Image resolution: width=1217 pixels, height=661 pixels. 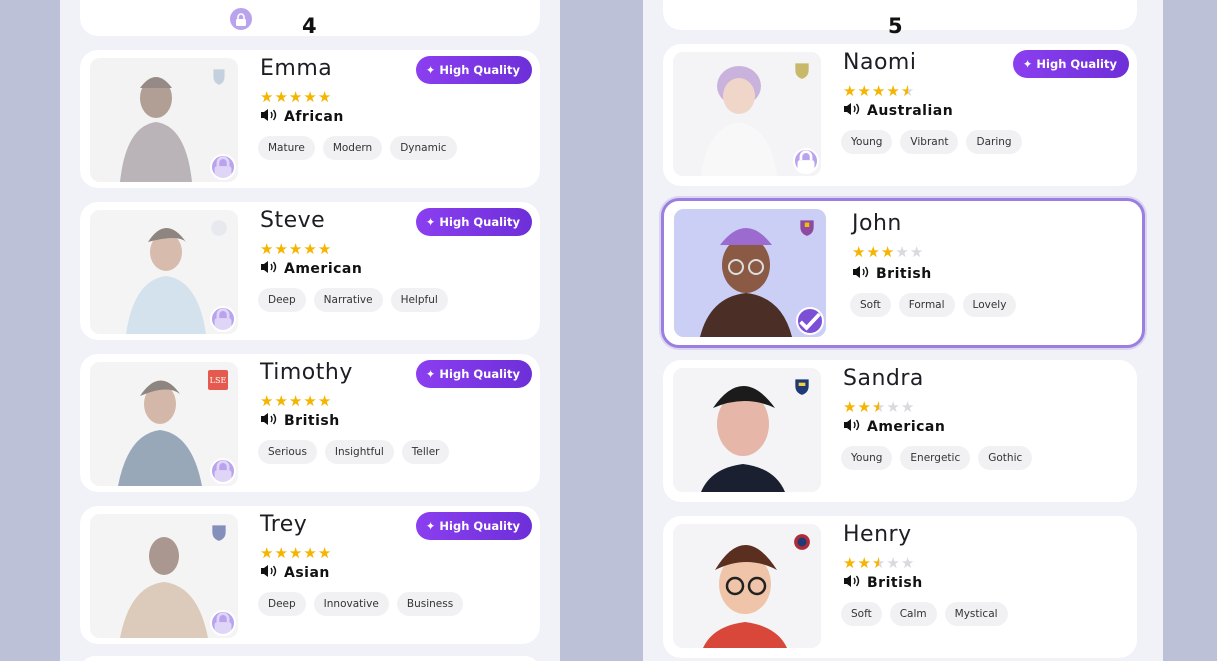 What do you see at coordinates (286, 148) in the screenshot?
I see `tag: Mature` at bounding box center [286, 148].